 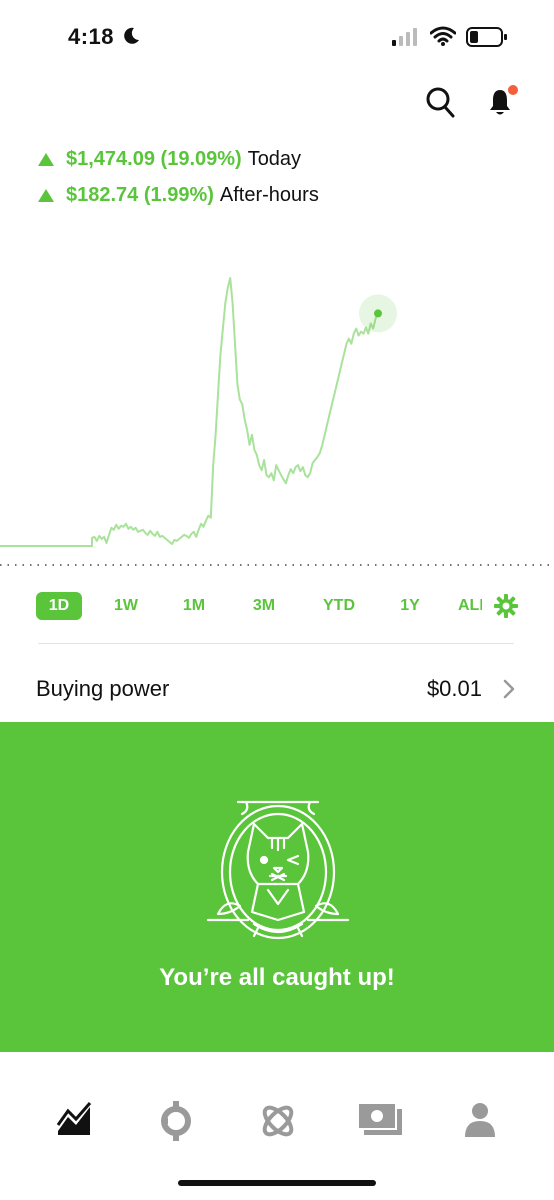 I want to click on buying-power-value: $0.01, so click(x=454, y=688).